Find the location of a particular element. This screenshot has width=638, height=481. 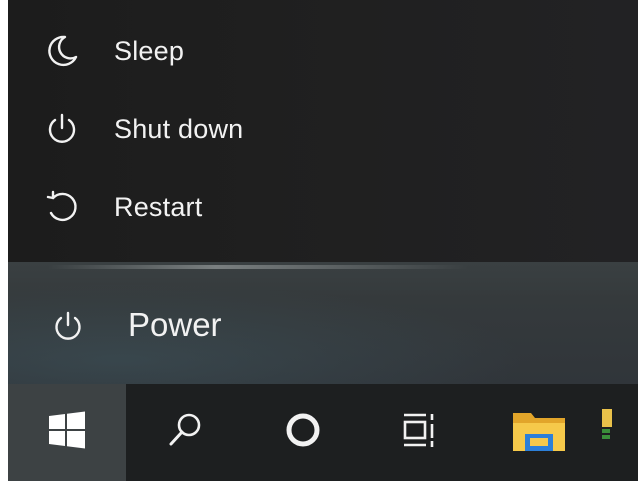

cortana-circle-icon is located at coordinates (303, 432).